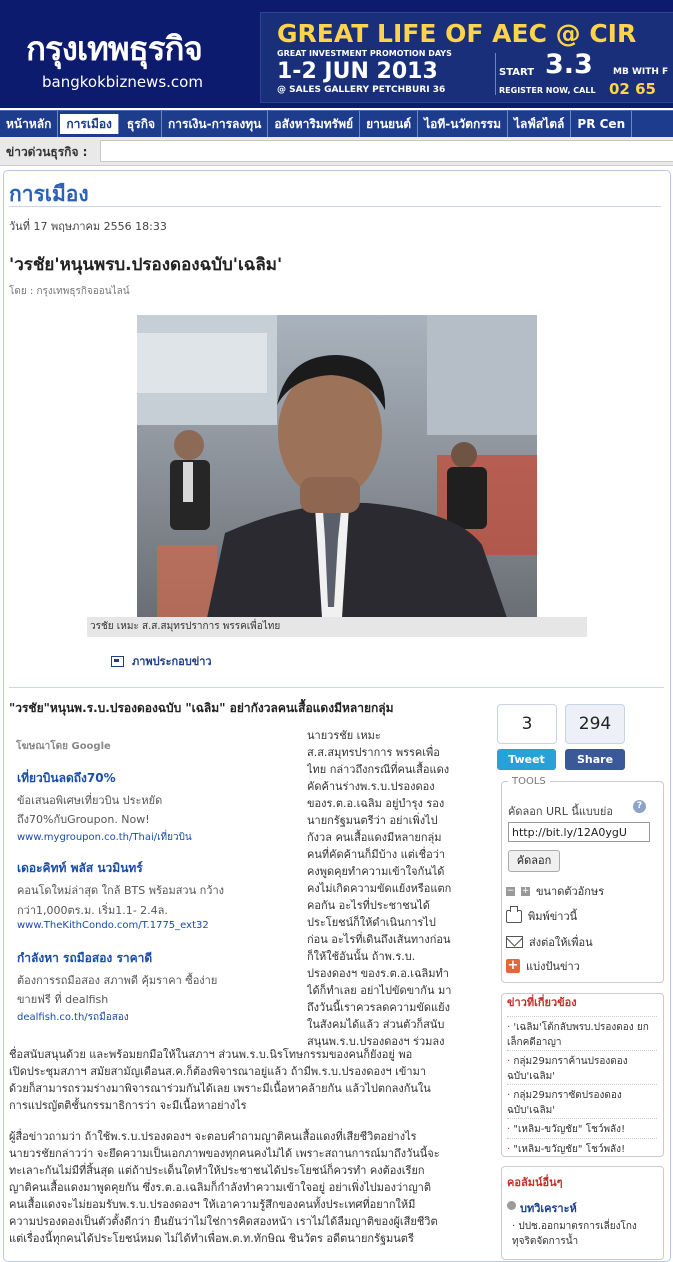 The image size is (673, 1262). Describe the element at coordinates (92, 910) in the screenshot. I see `ad-text: กว่า1,000ตร.ม. เริ่ม1.1- 2.4ล.` at that location.